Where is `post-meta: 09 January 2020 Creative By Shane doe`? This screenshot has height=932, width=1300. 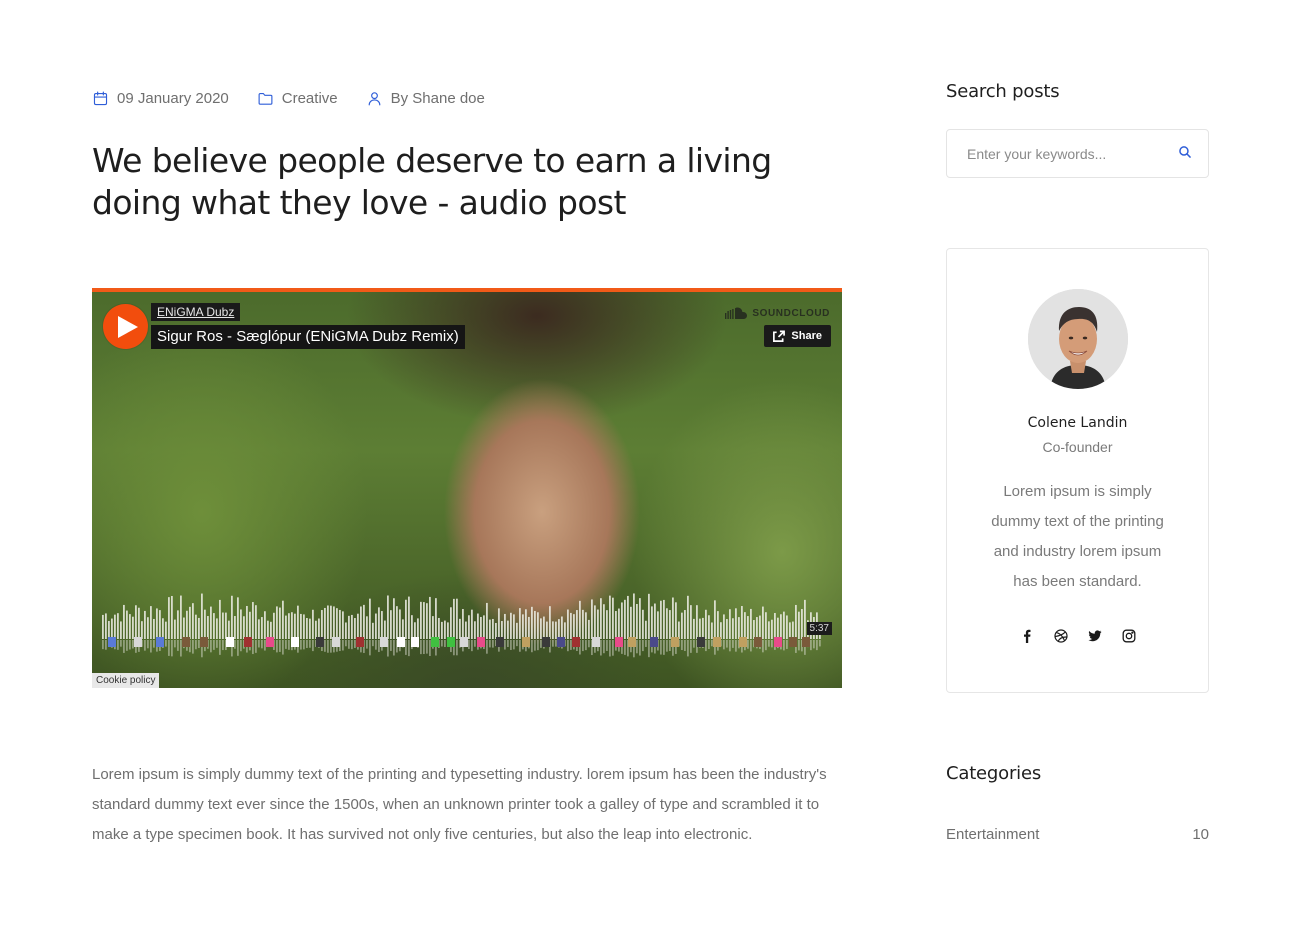 post-meta: 09 January 2020 Creative By Shane doe is located at coordinates (288, 98).